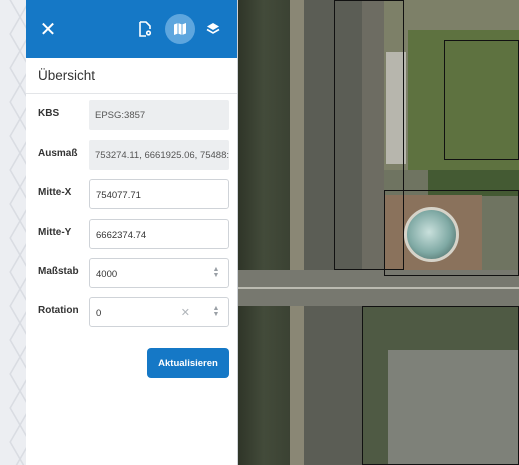  Describe the element at coordinates (159, 194) in the screenshot. I see `center-x-input: 754077.71` at that location.